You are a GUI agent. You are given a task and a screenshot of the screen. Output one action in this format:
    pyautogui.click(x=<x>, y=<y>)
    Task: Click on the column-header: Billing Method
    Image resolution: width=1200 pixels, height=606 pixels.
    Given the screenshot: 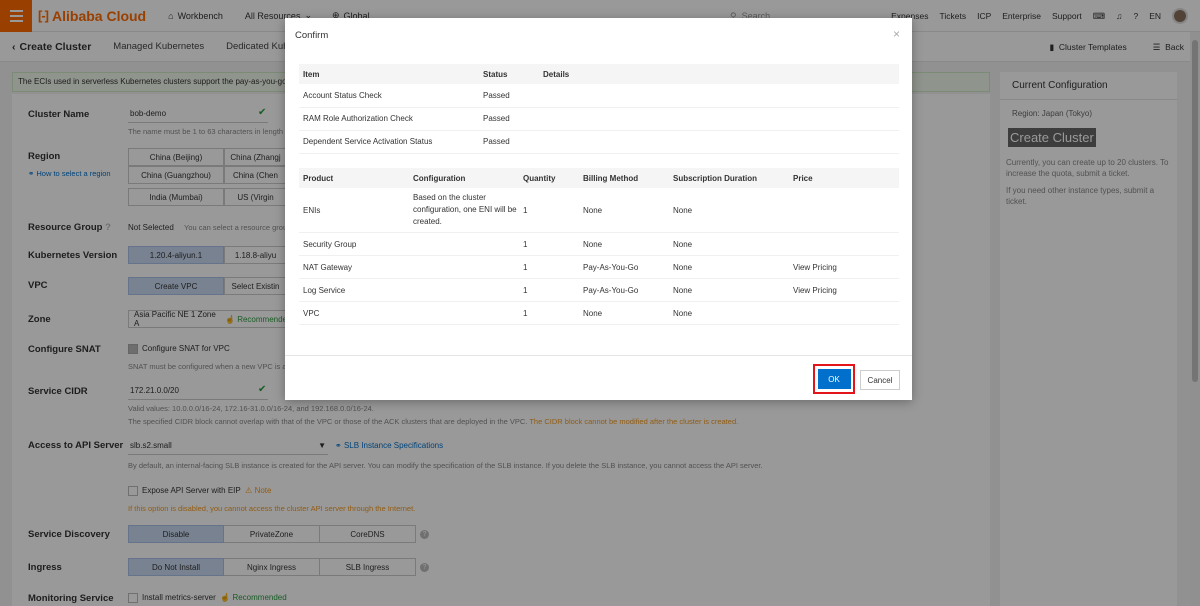 What is the action you would take?
    pyautogui.click(x=624, y=178)
    